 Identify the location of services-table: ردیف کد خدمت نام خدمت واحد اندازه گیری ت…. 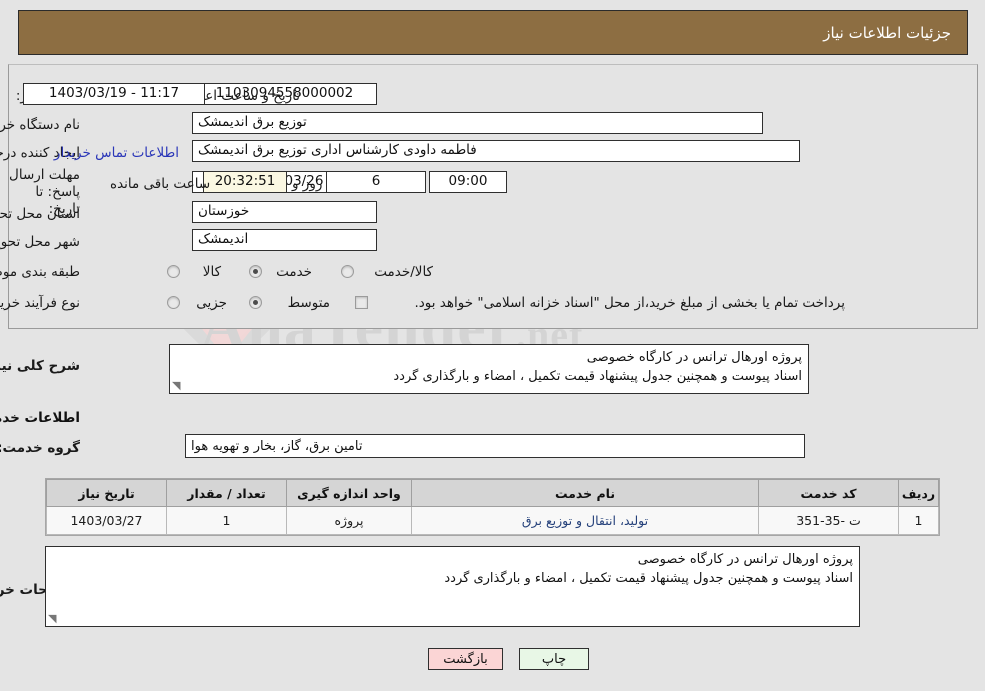
(492, 507).